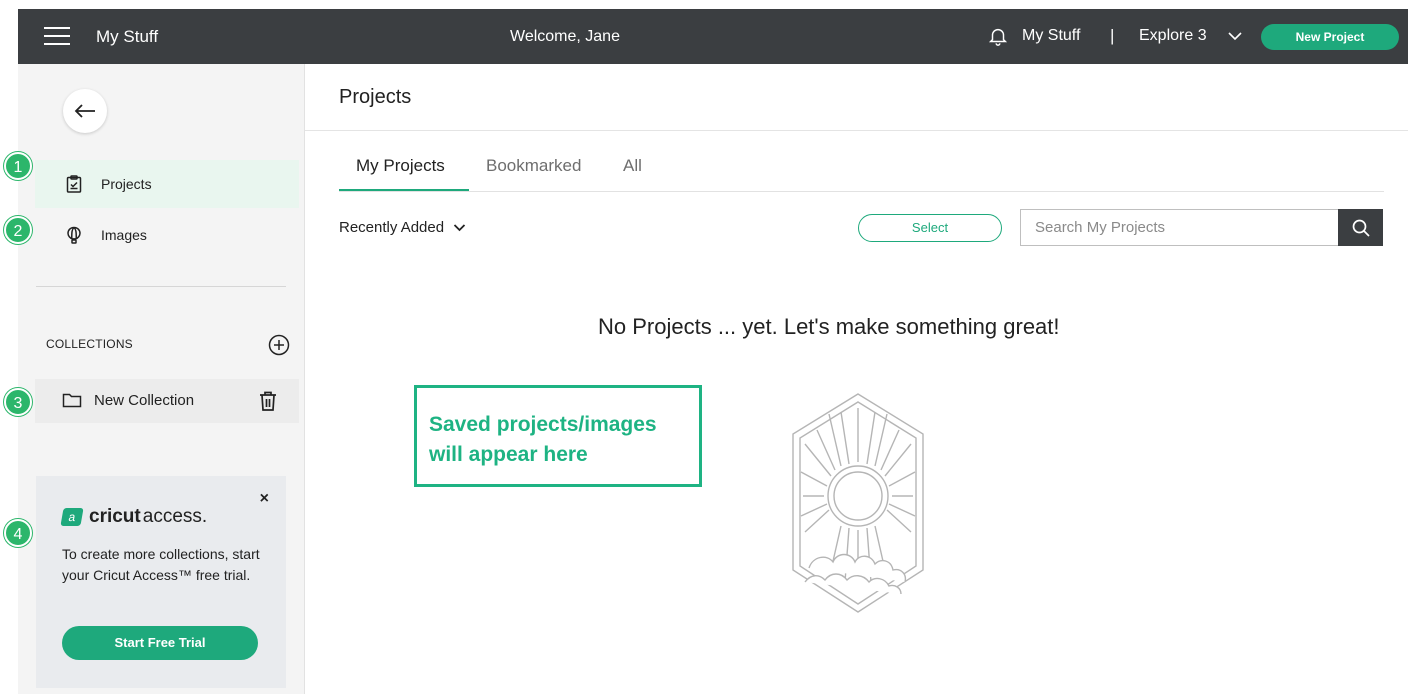 The height and width of the screenshot is (694, 1426). I want to click on back-button, so click(85, 111).